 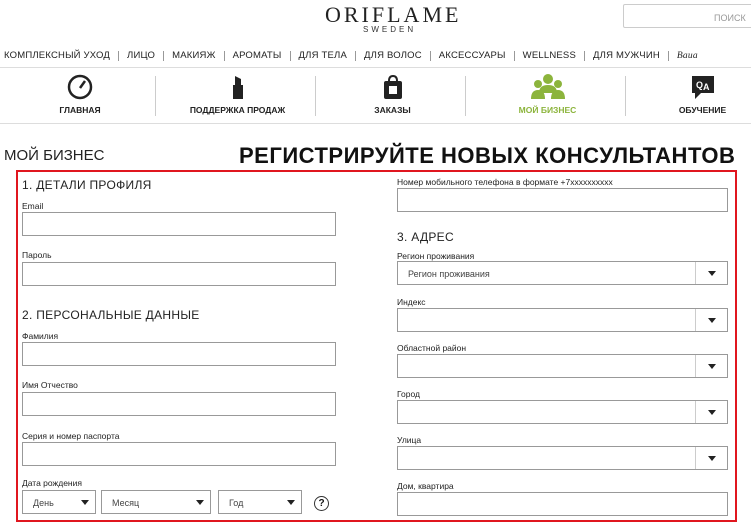 I want to click on page-title: МОЙ БИЗНЕС, so click(x=54, y=155).